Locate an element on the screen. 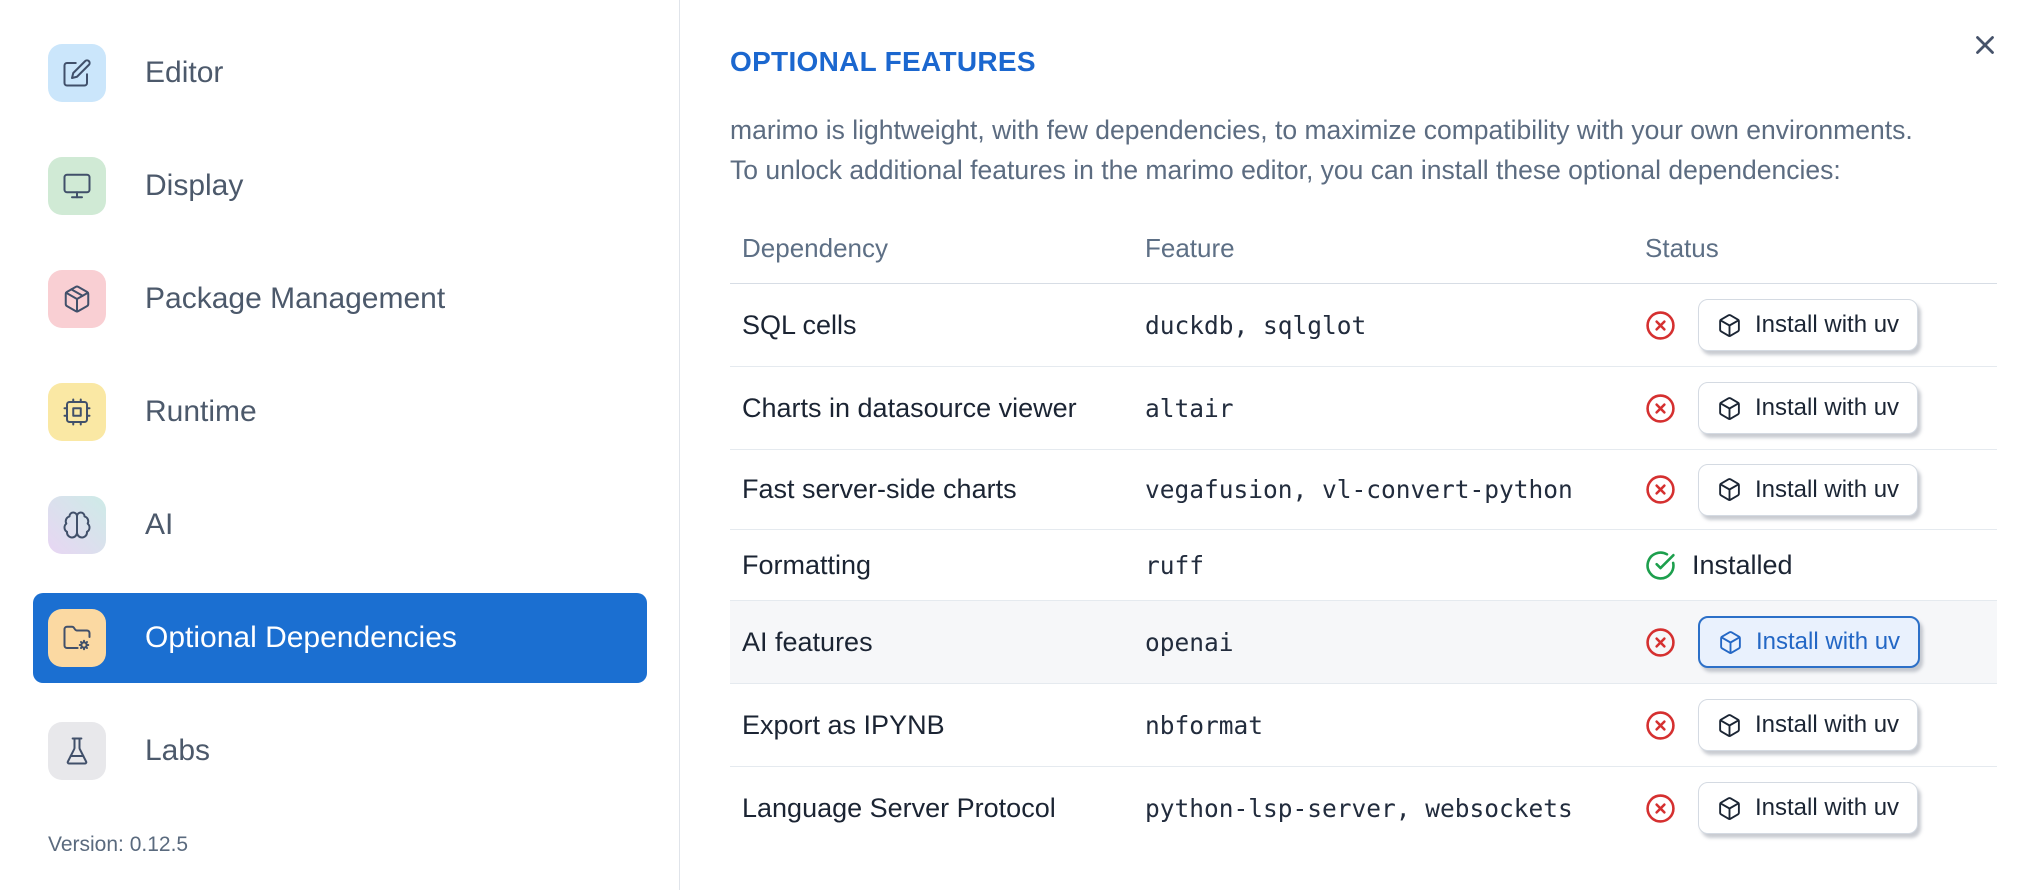  sidebar-item-package-management: Package Management is located at coordinates (340, 299).